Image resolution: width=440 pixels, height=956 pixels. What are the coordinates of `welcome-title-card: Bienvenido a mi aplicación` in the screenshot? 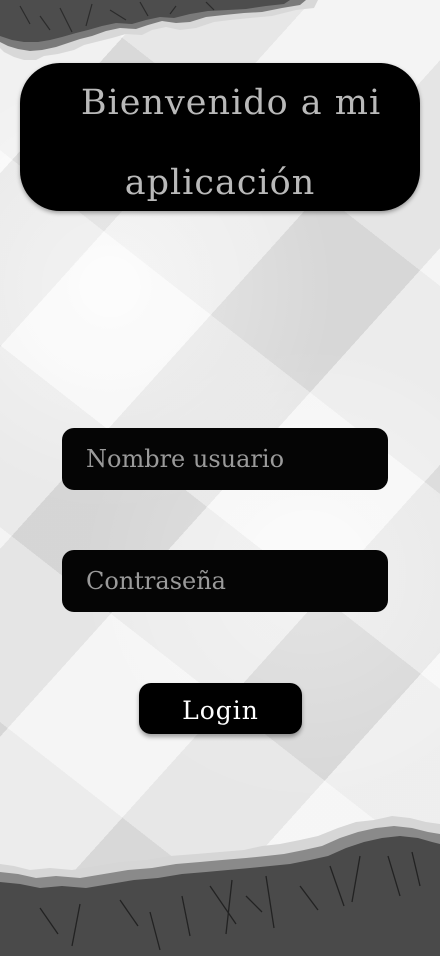 It's located at (220, 137).